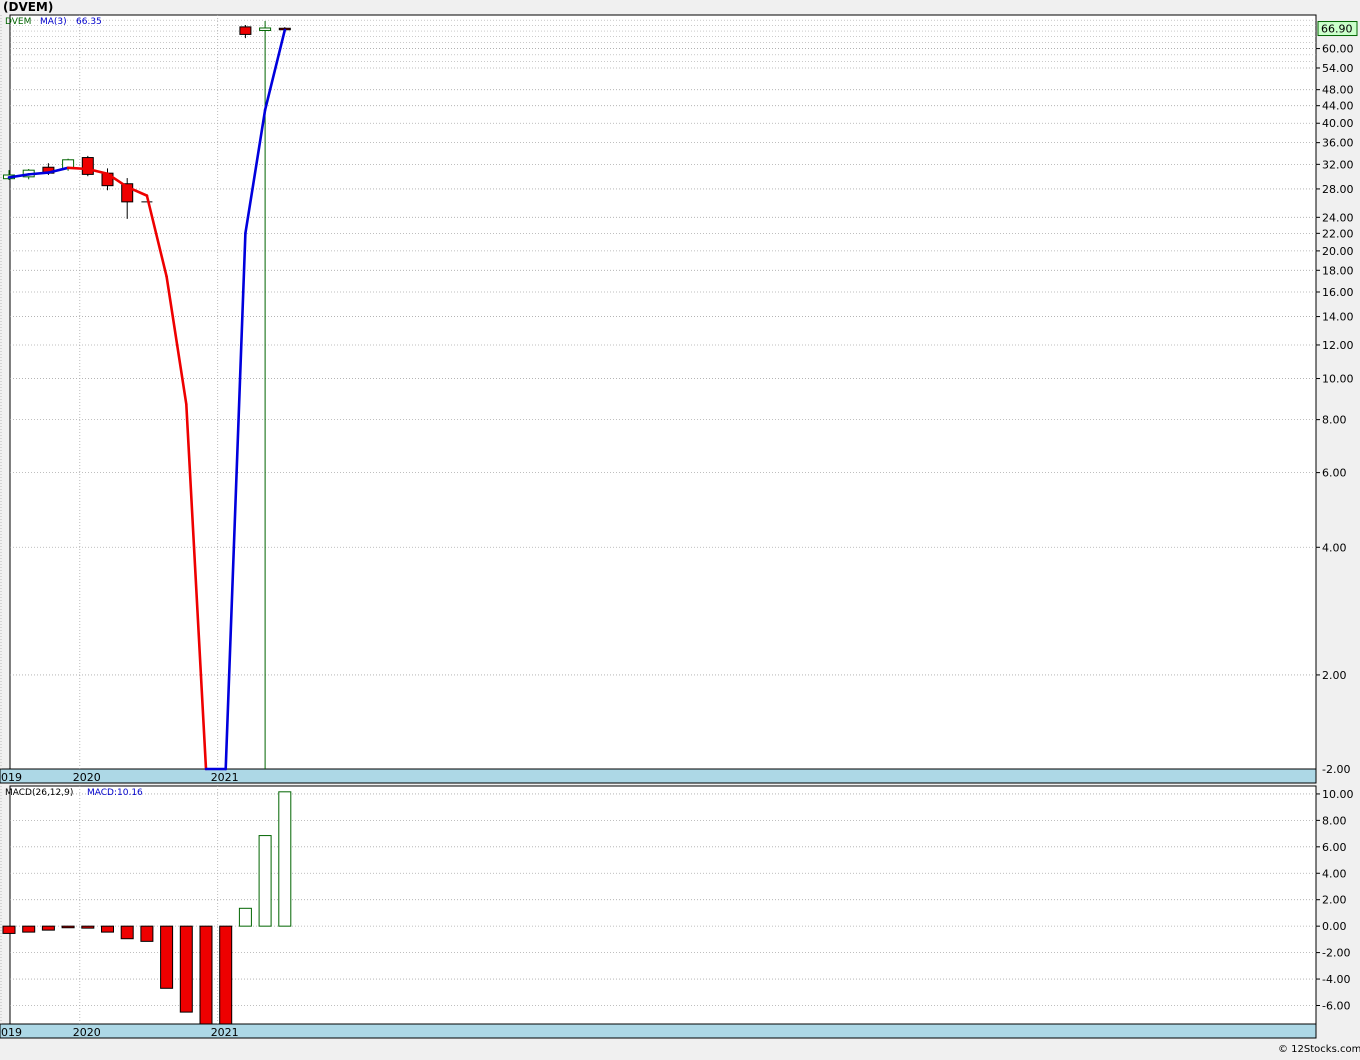  Describe the element at coordinates (1338, 143) in the screenshot. I see `price-tick-label: 36.00` at that location.